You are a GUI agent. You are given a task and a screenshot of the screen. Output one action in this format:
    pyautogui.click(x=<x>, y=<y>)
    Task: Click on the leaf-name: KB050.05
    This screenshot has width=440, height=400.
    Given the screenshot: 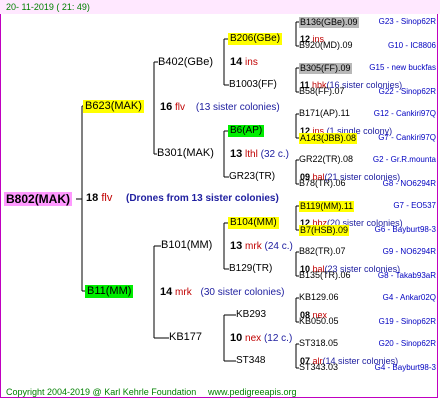 What is the action you would take?
    pyautogui.click(x=319, y=321)
    